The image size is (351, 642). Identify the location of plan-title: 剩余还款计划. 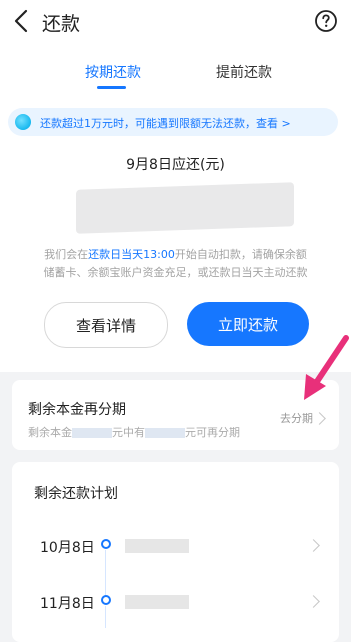
(76, 494).